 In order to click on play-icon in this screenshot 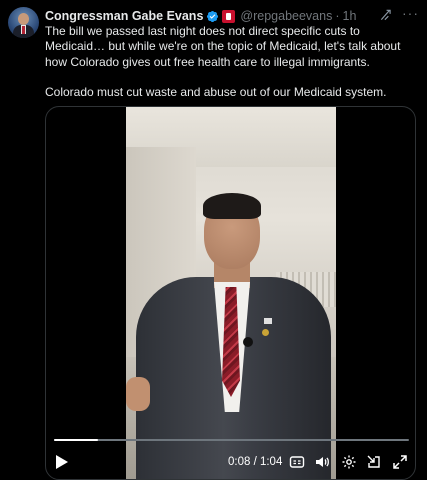, I will do `click(62, 462)`.